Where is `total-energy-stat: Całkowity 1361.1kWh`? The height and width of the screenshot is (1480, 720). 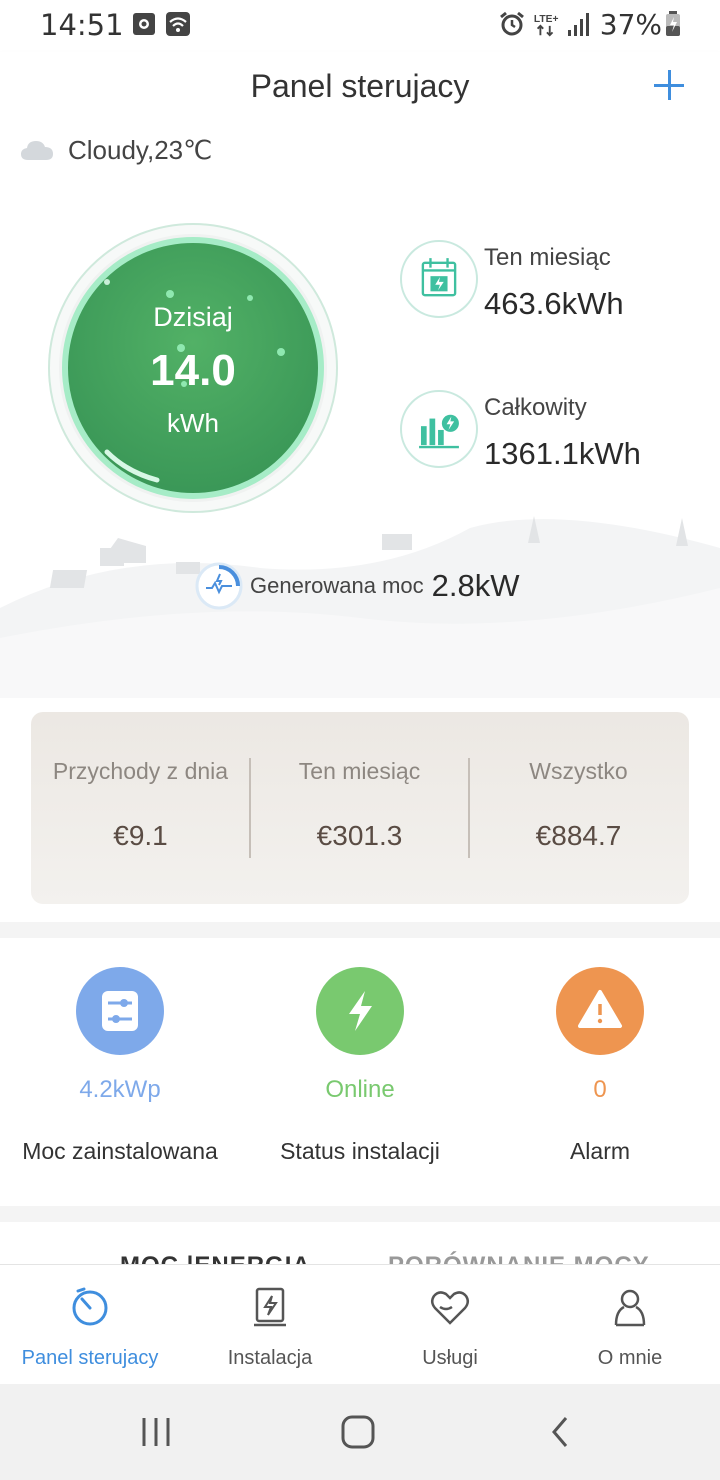 total-energy-stat: Całkowity 1361.1kWh is located at coordinates (550, 430).